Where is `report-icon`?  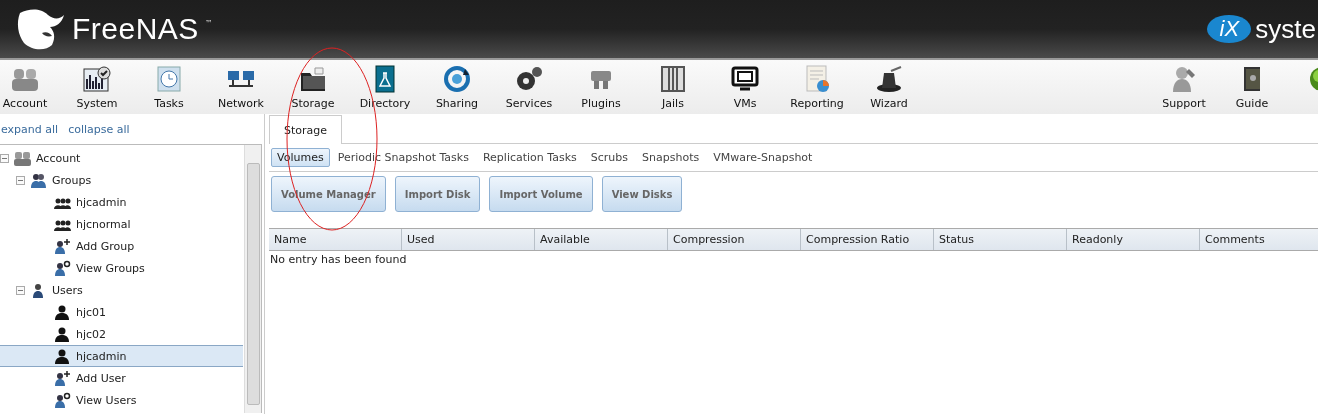
report-icon is located at coordinates (817, 79).